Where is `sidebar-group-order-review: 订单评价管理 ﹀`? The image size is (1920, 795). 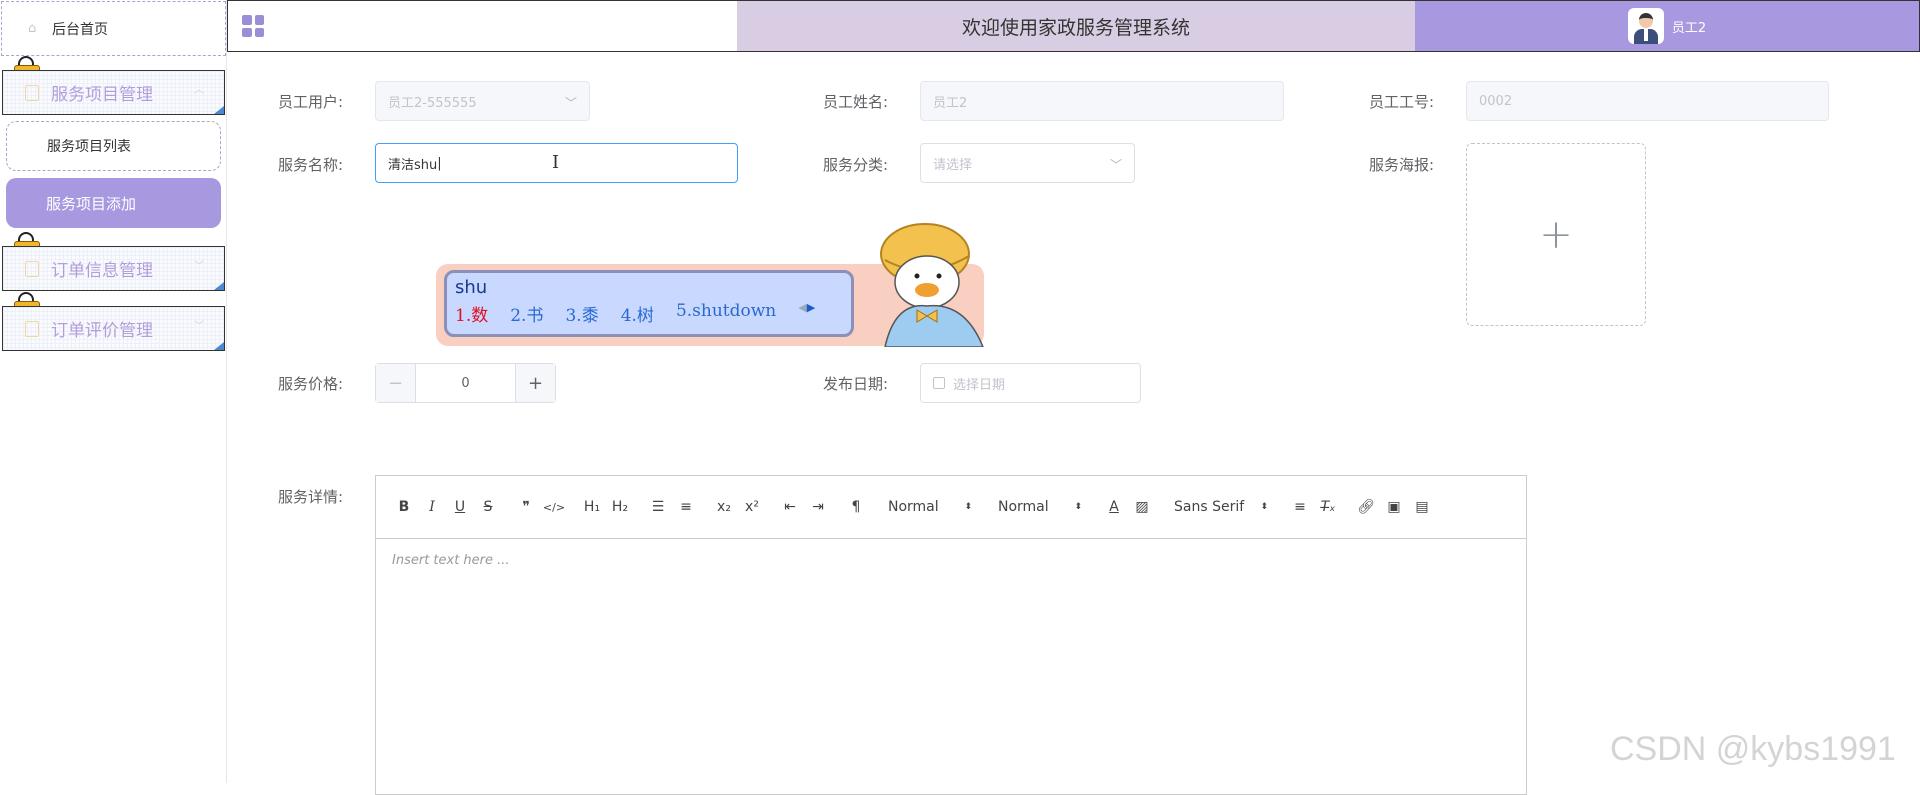
sidebar-group-order-review: 订单评价管理 ﹀ is located at coordinates (113, 328).